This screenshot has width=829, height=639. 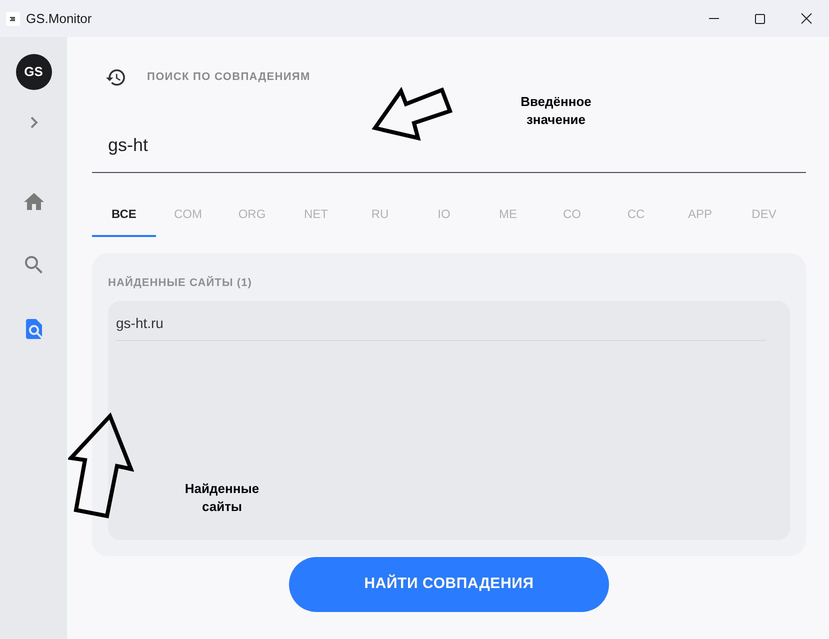 What do you see at coordinates (508, 214) in the screenshot?
I see `domain-tab: ME` at bounding box center [508, 214].